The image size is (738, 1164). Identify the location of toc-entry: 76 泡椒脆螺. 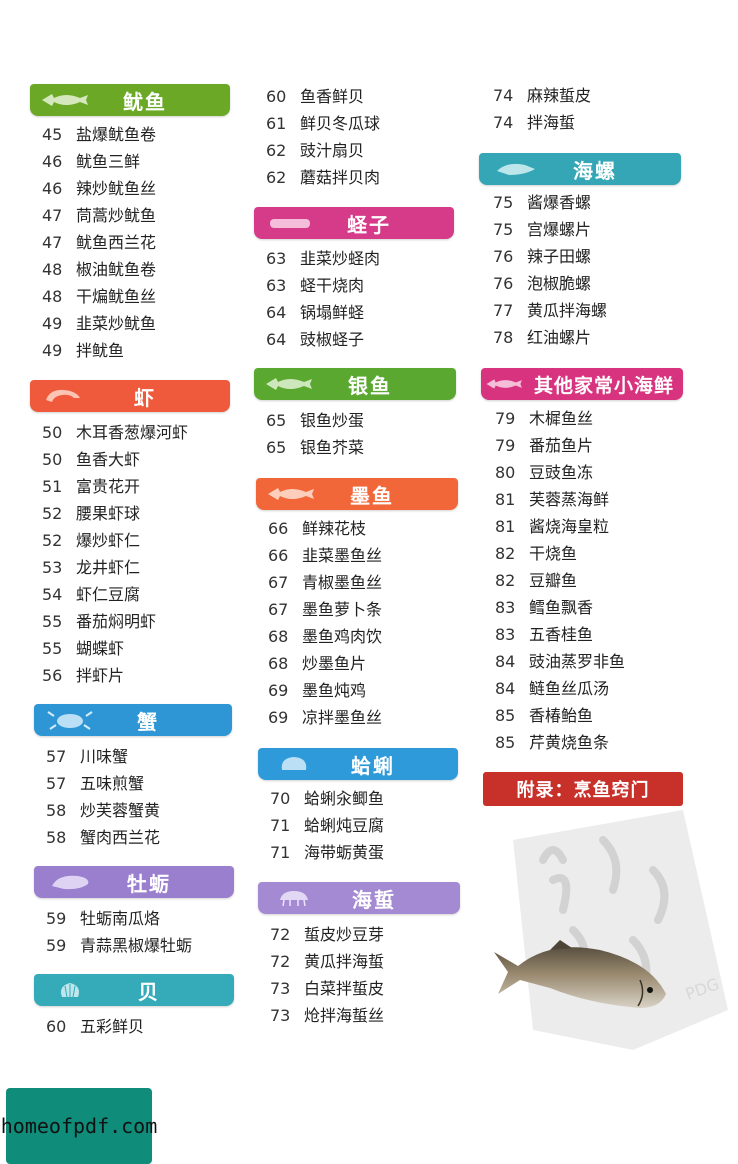
(542, 284).